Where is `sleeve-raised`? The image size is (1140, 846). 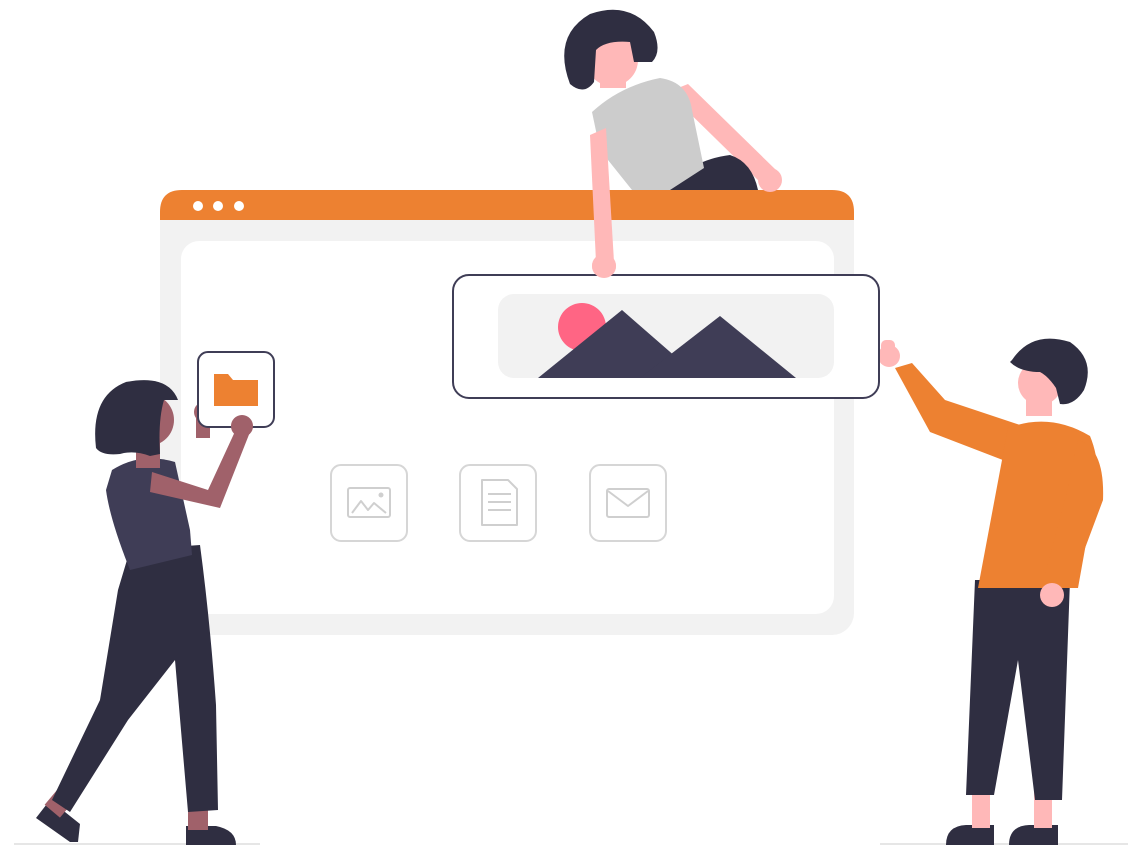 sleeve-raised is located at coordinates (957, 412).